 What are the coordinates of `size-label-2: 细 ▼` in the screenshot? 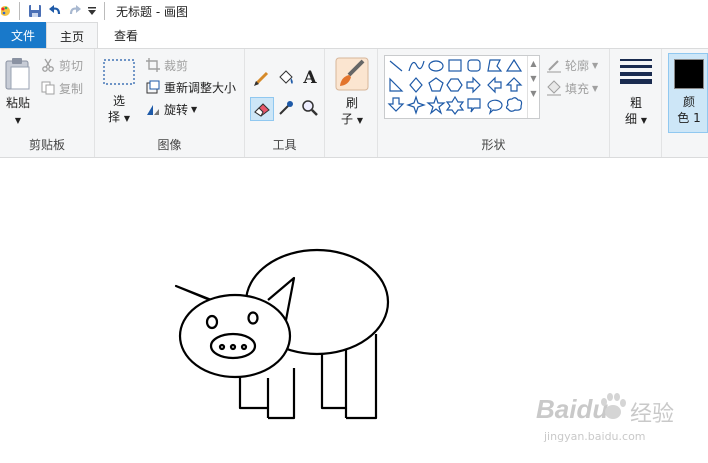 It's located at (636, 119).